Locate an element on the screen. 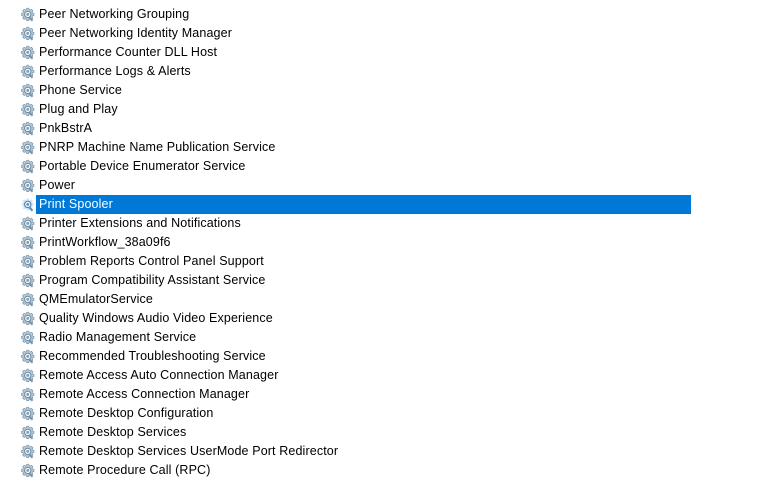 Image resolution: width=762 pixels, height=503 pixels. service-list-item: Remote Desktop Services is located at coordinates (381, 432).